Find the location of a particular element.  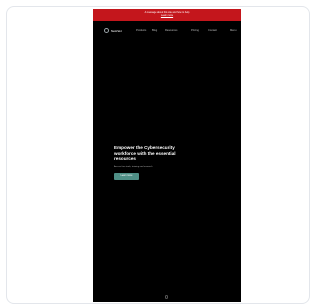

menu-button: Menu is located at coordinates (233, 30).